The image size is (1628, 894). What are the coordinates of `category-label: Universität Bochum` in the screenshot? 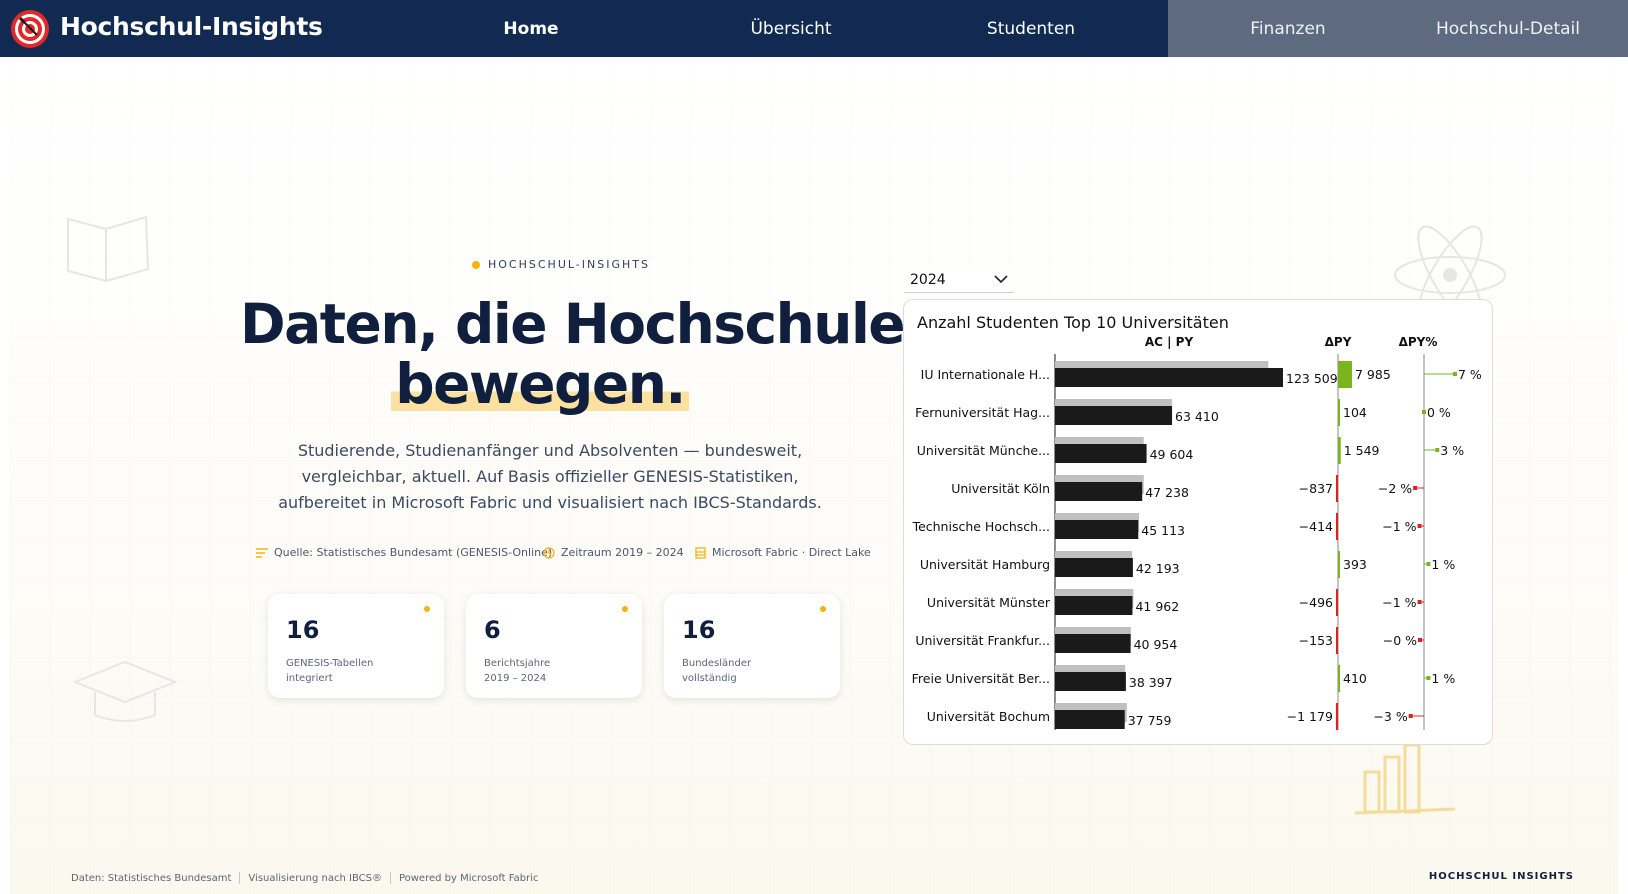 It's located at (988, 716).